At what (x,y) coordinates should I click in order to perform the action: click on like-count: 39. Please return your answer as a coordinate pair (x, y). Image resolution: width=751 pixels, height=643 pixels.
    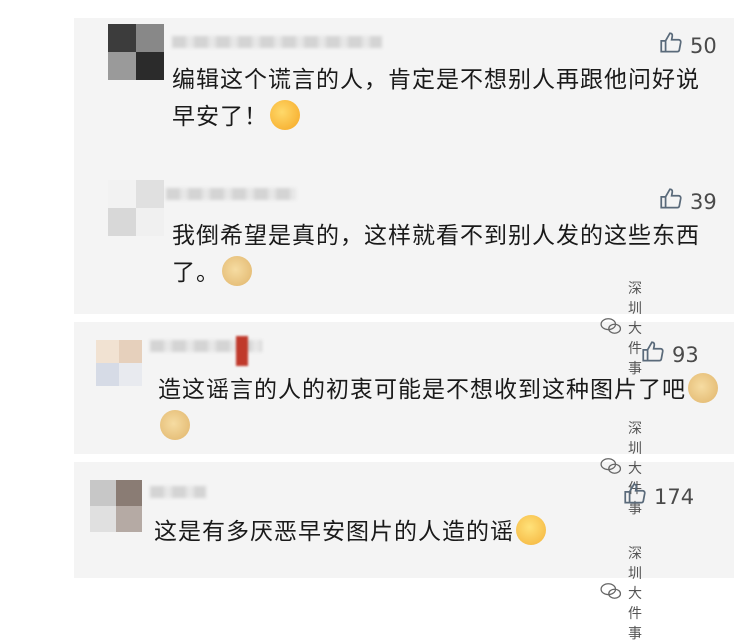
    Looking at the image, I should click on (703, 201).